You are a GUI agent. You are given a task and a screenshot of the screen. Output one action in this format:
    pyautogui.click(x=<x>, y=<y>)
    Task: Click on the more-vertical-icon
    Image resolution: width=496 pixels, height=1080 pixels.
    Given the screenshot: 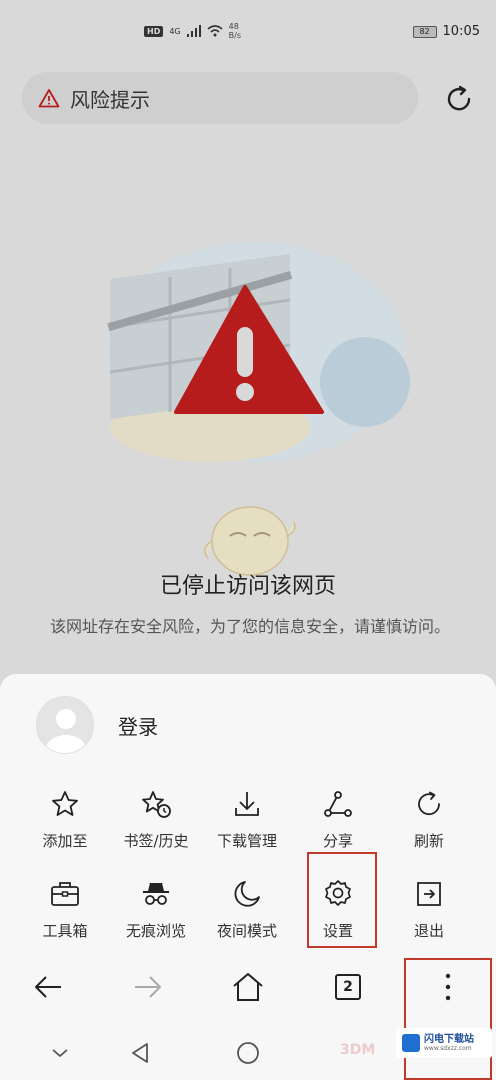 What is the action you would take?
    pyautogui.click(x=448, y=987)
    